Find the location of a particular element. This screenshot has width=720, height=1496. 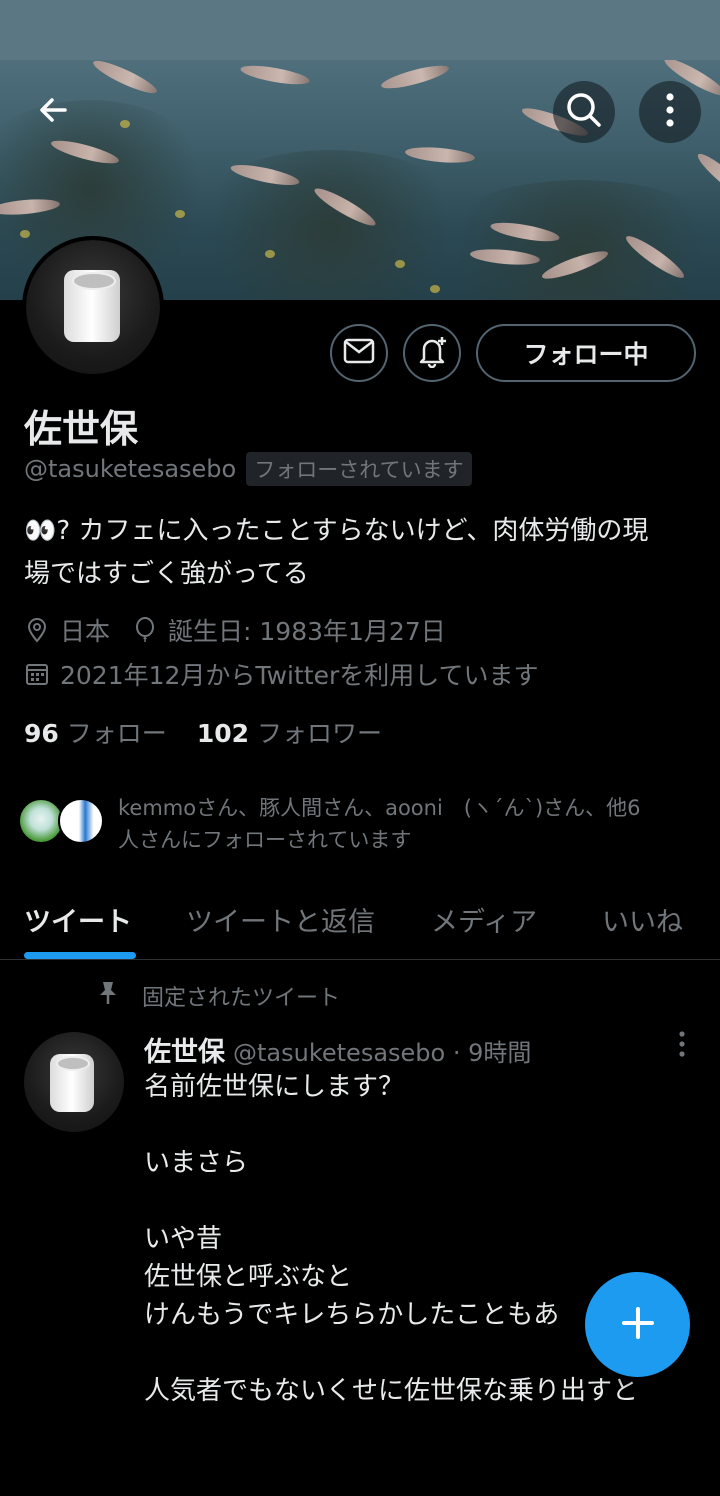

followers-count: 102 is located at coordinates (222, 733).